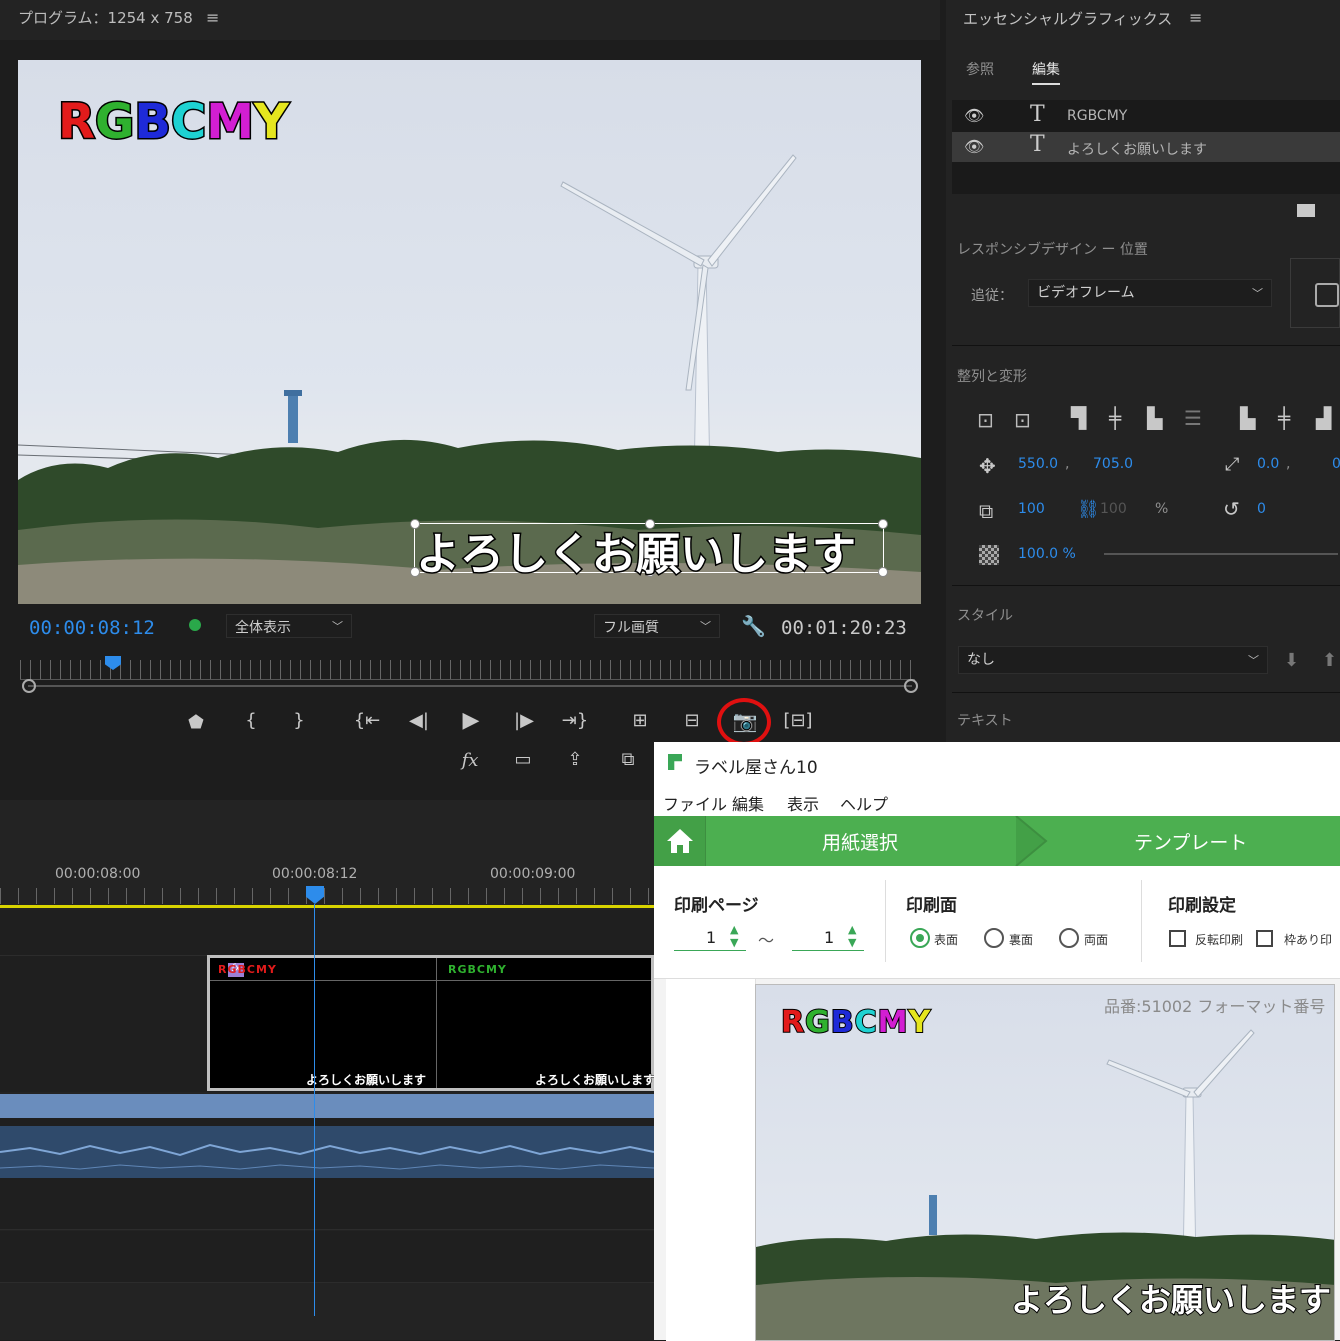 Image resolution: width=1340 pixels, height=1341 pixels. Describe the element at coordinates (657, 626) in the screenshot. I see `quality-select: フル画質 ﹀` at that location.